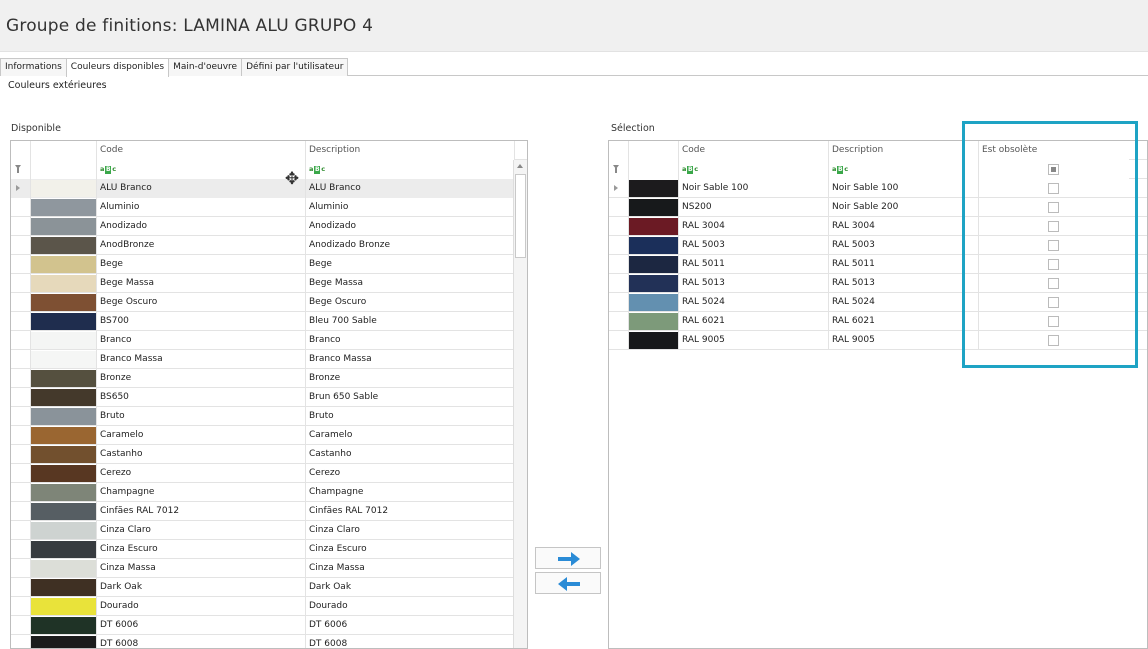 The height and width of the screenshot is (649, 1148). I want to click on code-cell: Anodizado, so click(201, 226).